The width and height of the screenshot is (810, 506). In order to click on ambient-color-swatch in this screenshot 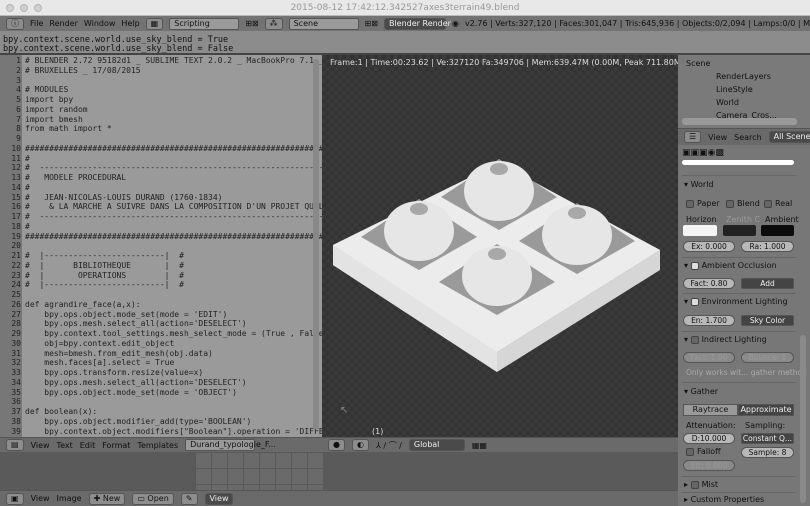, I will do `click(777, 230)`.